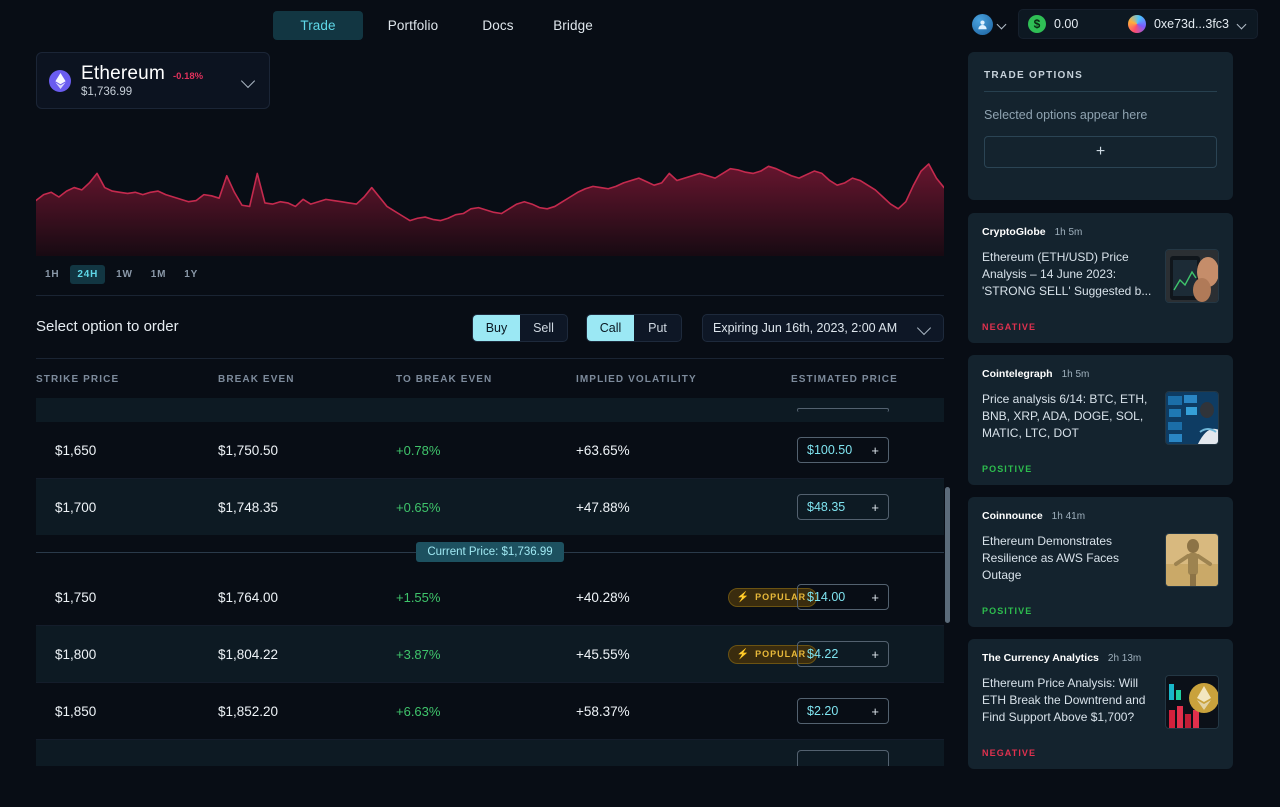 Image resolution: width=1280 pixels, height=807 pixels. I want to click on wallet-pill: $ 0.00 0xe73d...3fc3, so click(1138, 24).